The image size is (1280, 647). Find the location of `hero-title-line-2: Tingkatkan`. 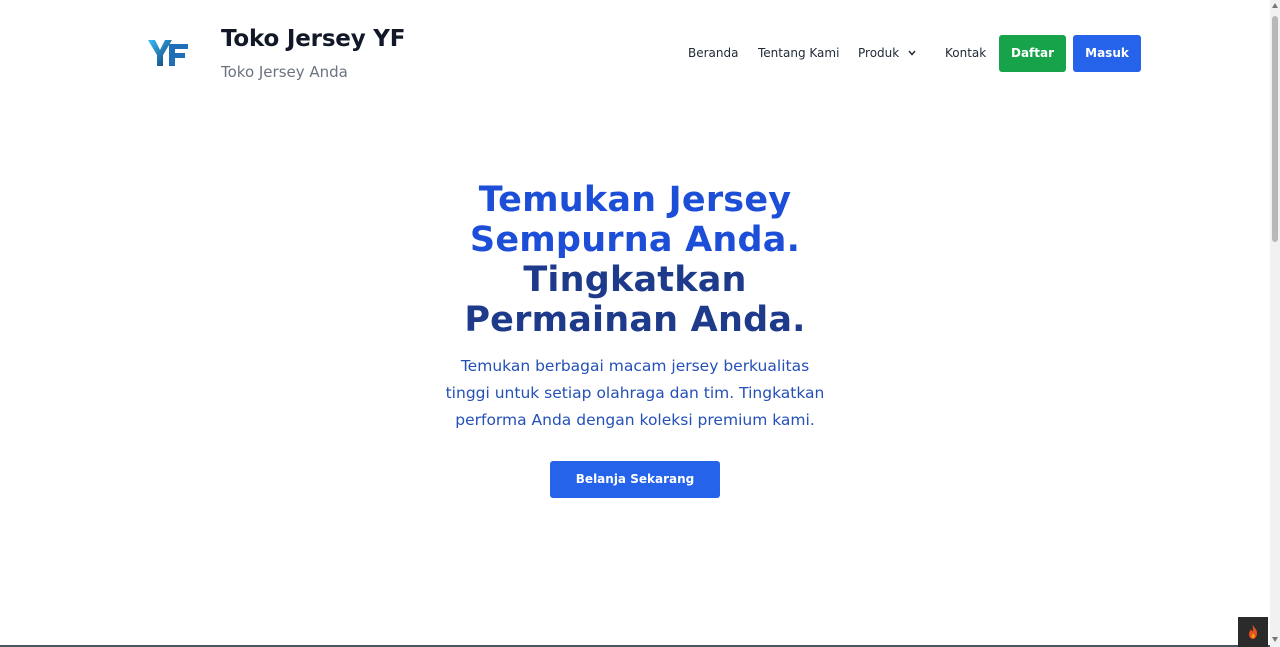

hero-title-line-2: Tingkatkan is located at coordinates (635, 280).